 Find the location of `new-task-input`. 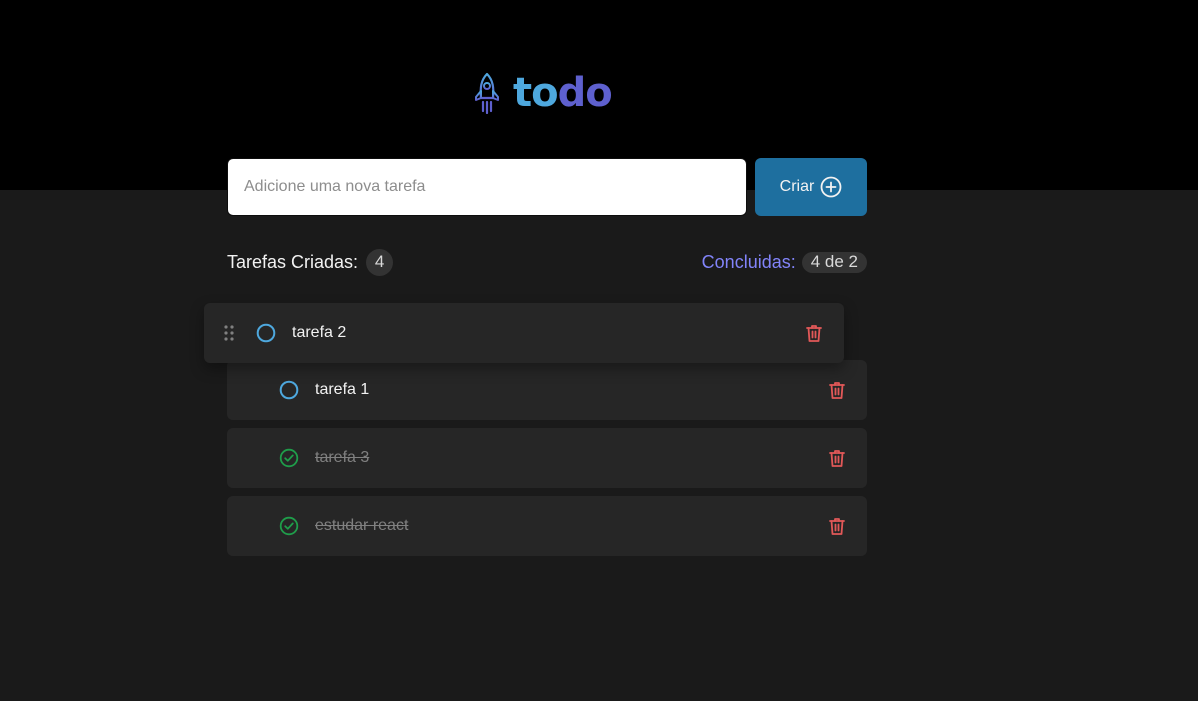

new-task-input is located at coordinates (487, 187).